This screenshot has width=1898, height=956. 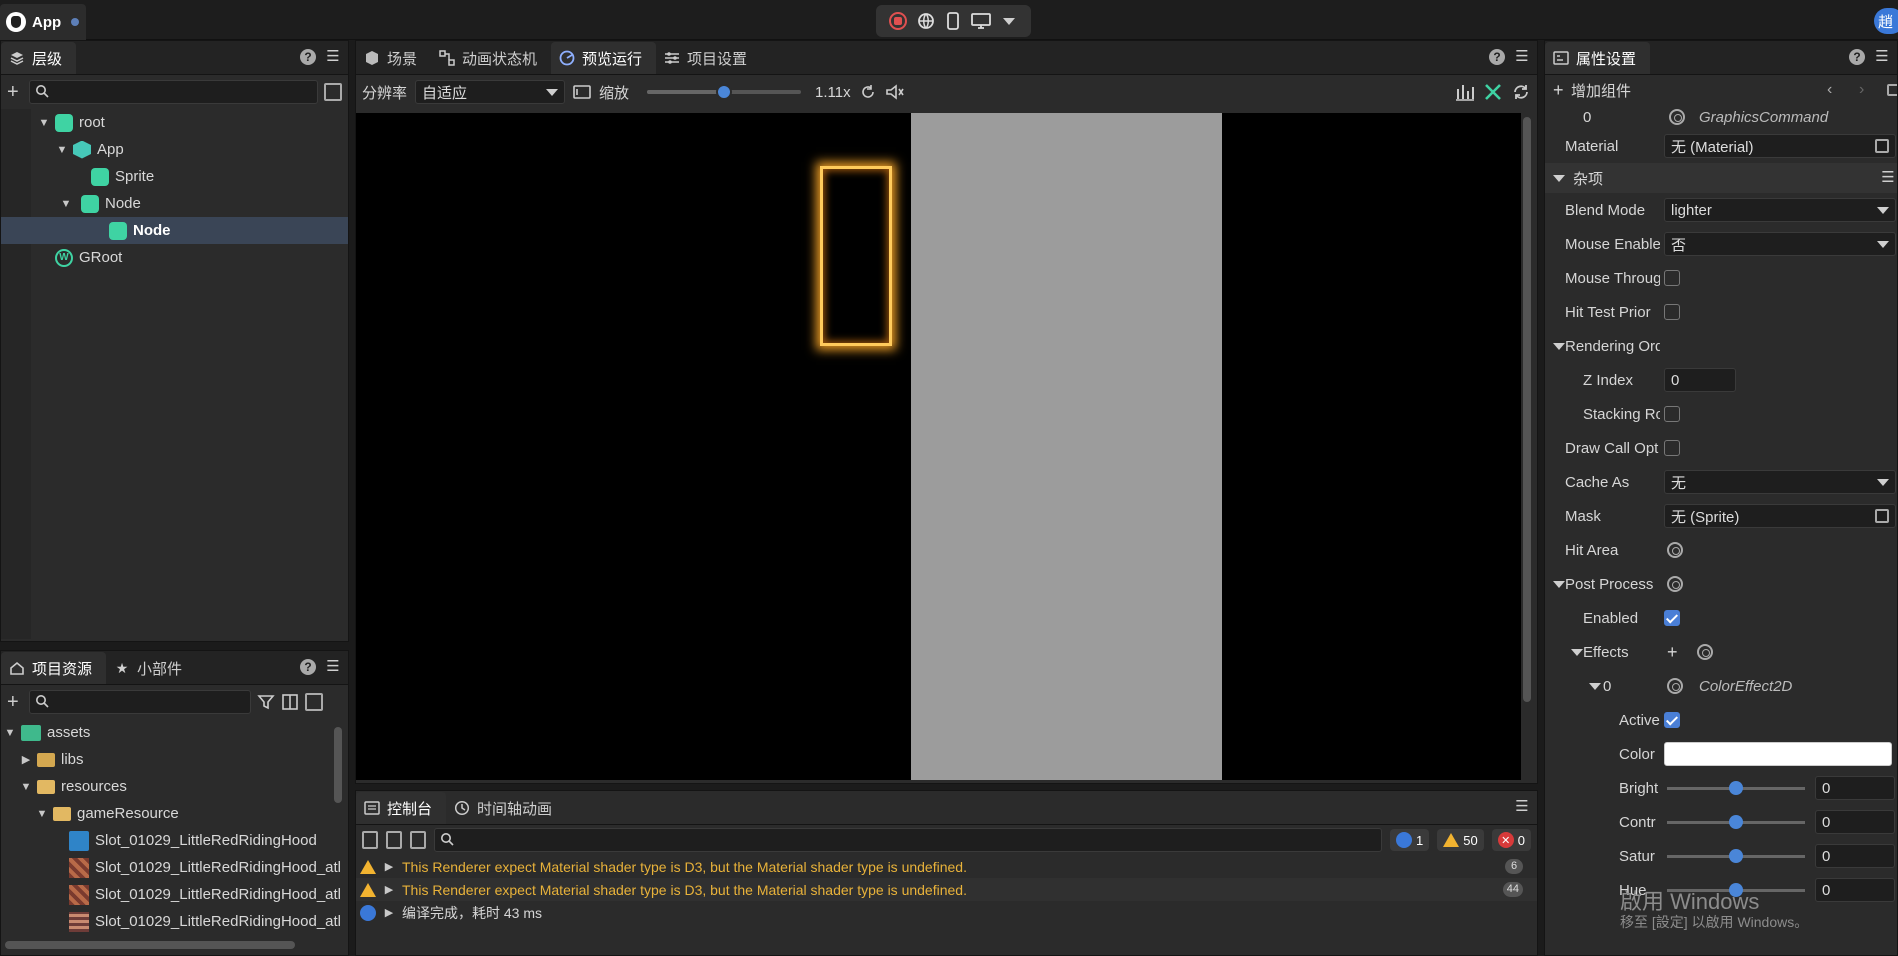 I want to click on active-checkbox, so click(x=1672, y=720).